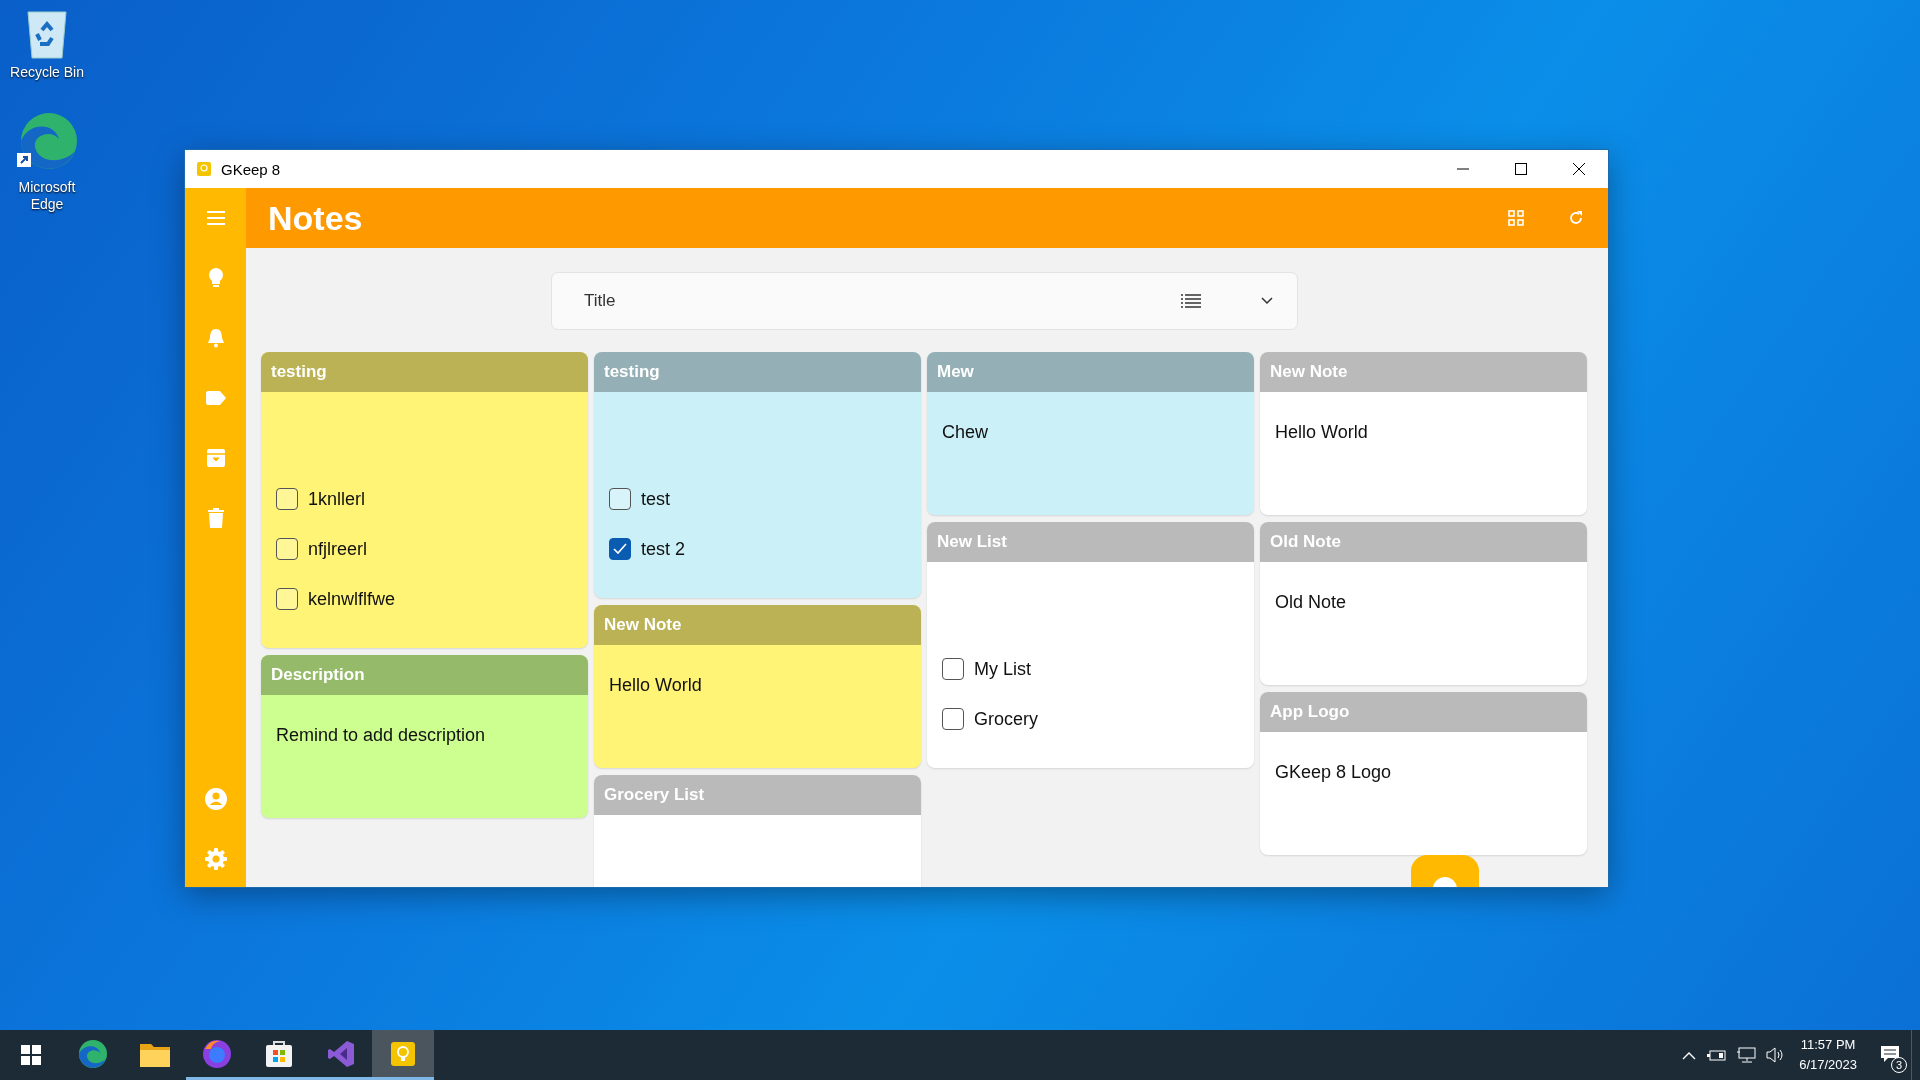 This screenshot has height=1080, width=1920. Describe the element at coordinates (1423, 603) in the screenshot. I see `note-card: Old Note Old Note` at that location.